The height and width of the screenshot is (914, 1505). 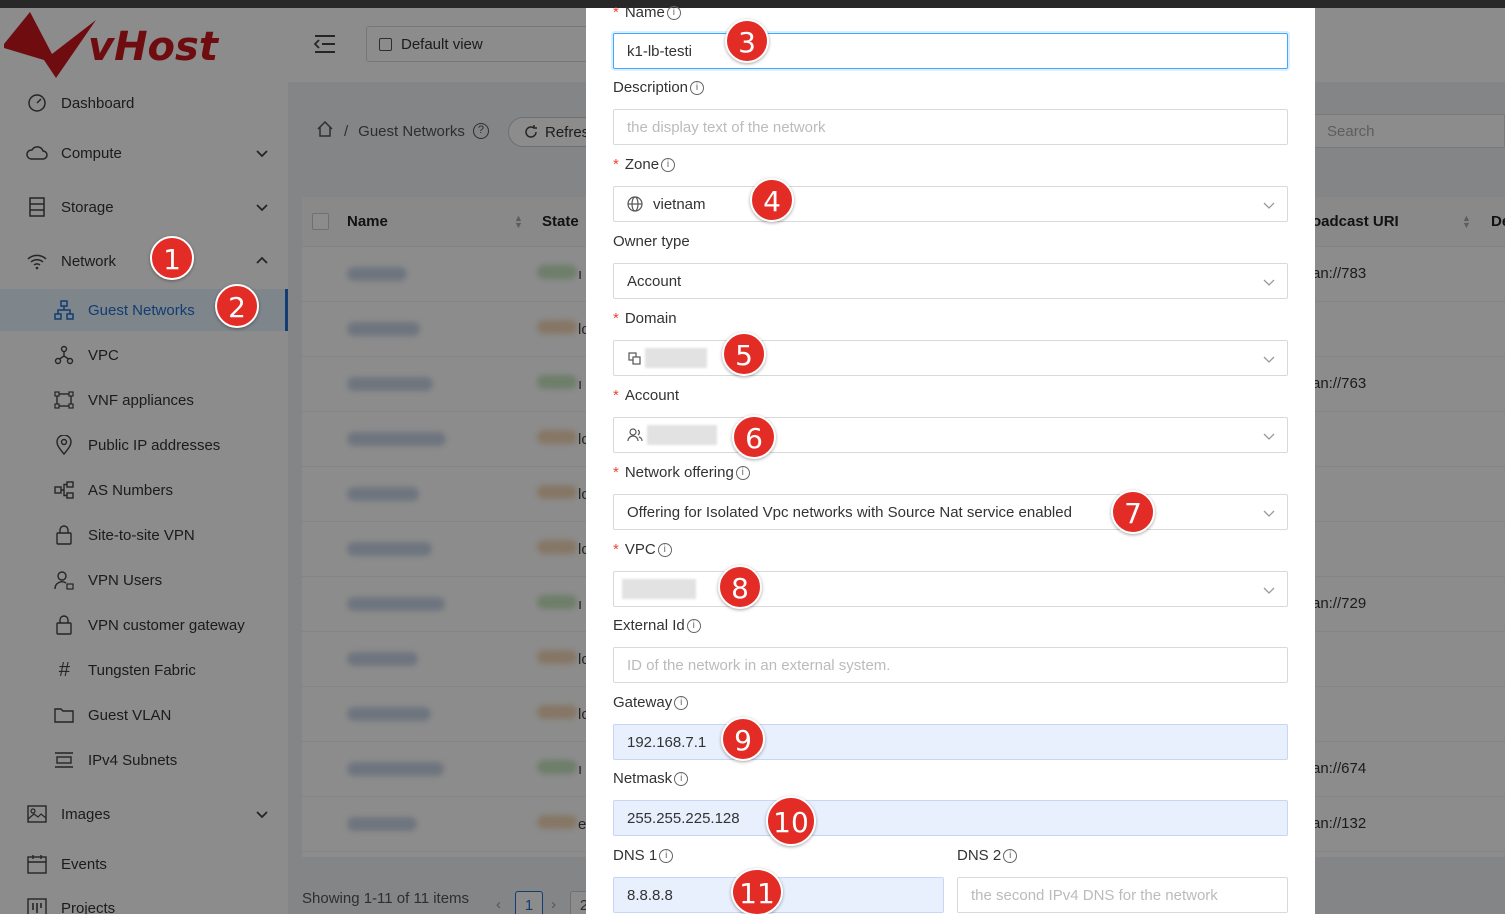 I want to click on dns2-placeholder: the second IPv4 DNS for the network, so click(x=1094, y=895).